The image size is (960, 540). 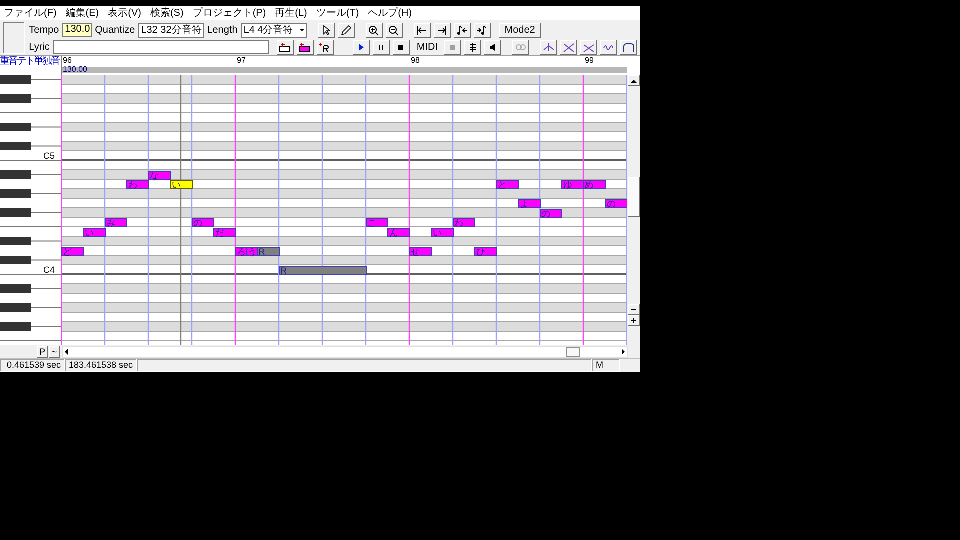 I want to click on pause-button, so click(x=381, y=47).